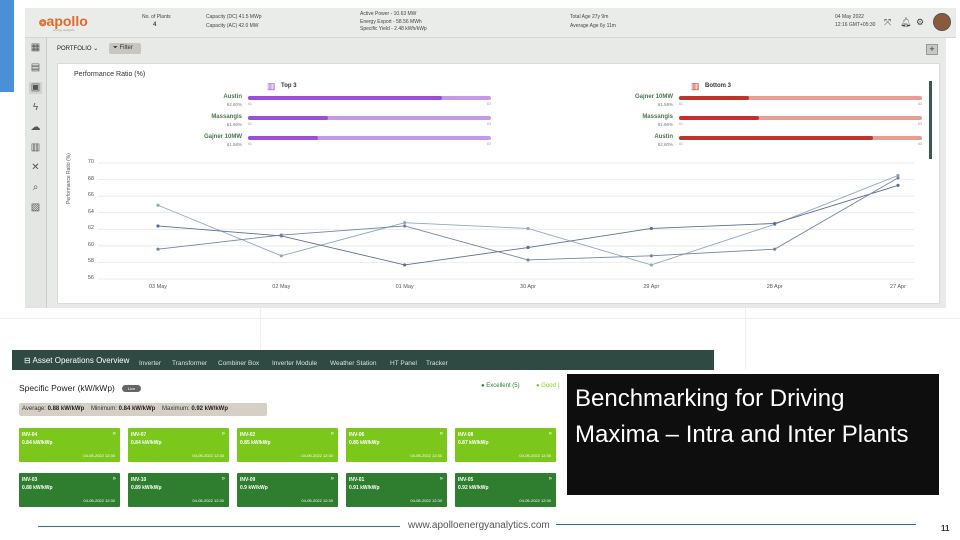 Image resolution: width=960 pixels, height=540 pixels. Describe the element at coordinates (35, 188) in the screenshot. I see `search-icon: ⌕` at that location.